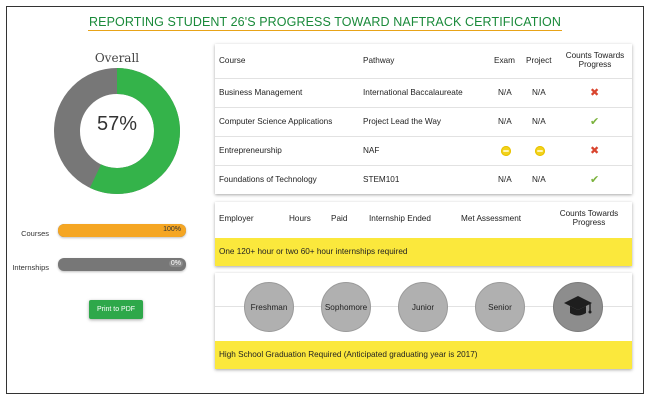 The width and height of the screenshot is (650, 400). What do you see at coordinates (346, 307) in the screenshot?
I see `grade-sophomore: Sophomore` at bounding box center [346, 307].